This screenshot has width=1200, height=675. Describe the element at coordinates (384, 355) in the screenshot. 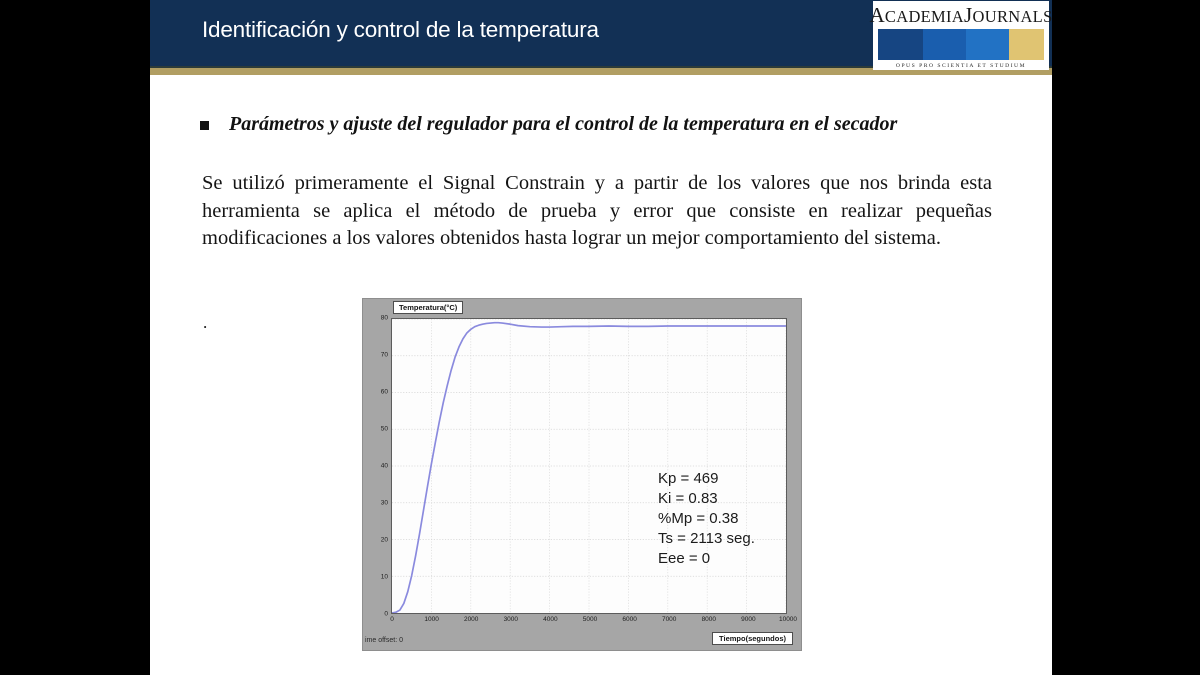

I see `y-tick-label: 70` at that location.